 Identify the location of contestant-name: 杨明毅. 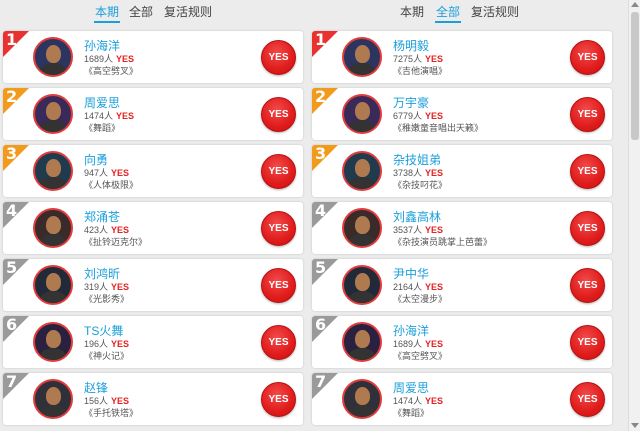
(411, 46).